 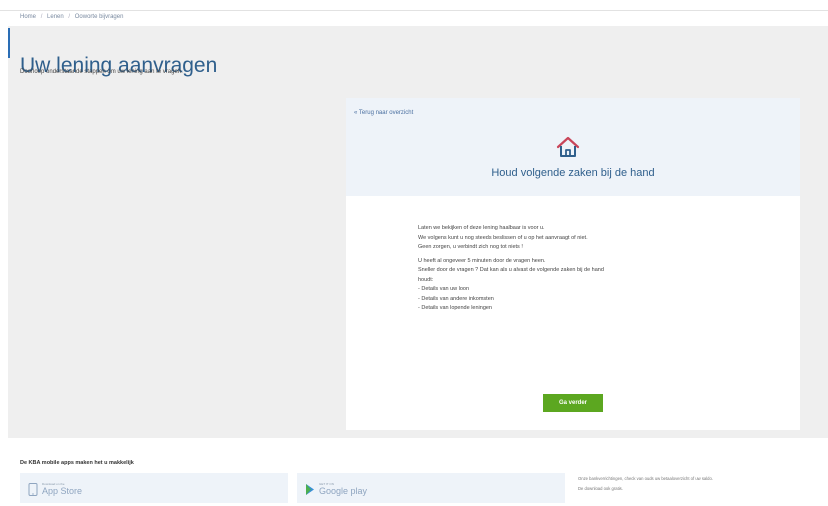 What do you see at coordinates (154, 488) in the screenshot?
I see `app-store-button: Download on the App Store` at bounding box center [154, 488].